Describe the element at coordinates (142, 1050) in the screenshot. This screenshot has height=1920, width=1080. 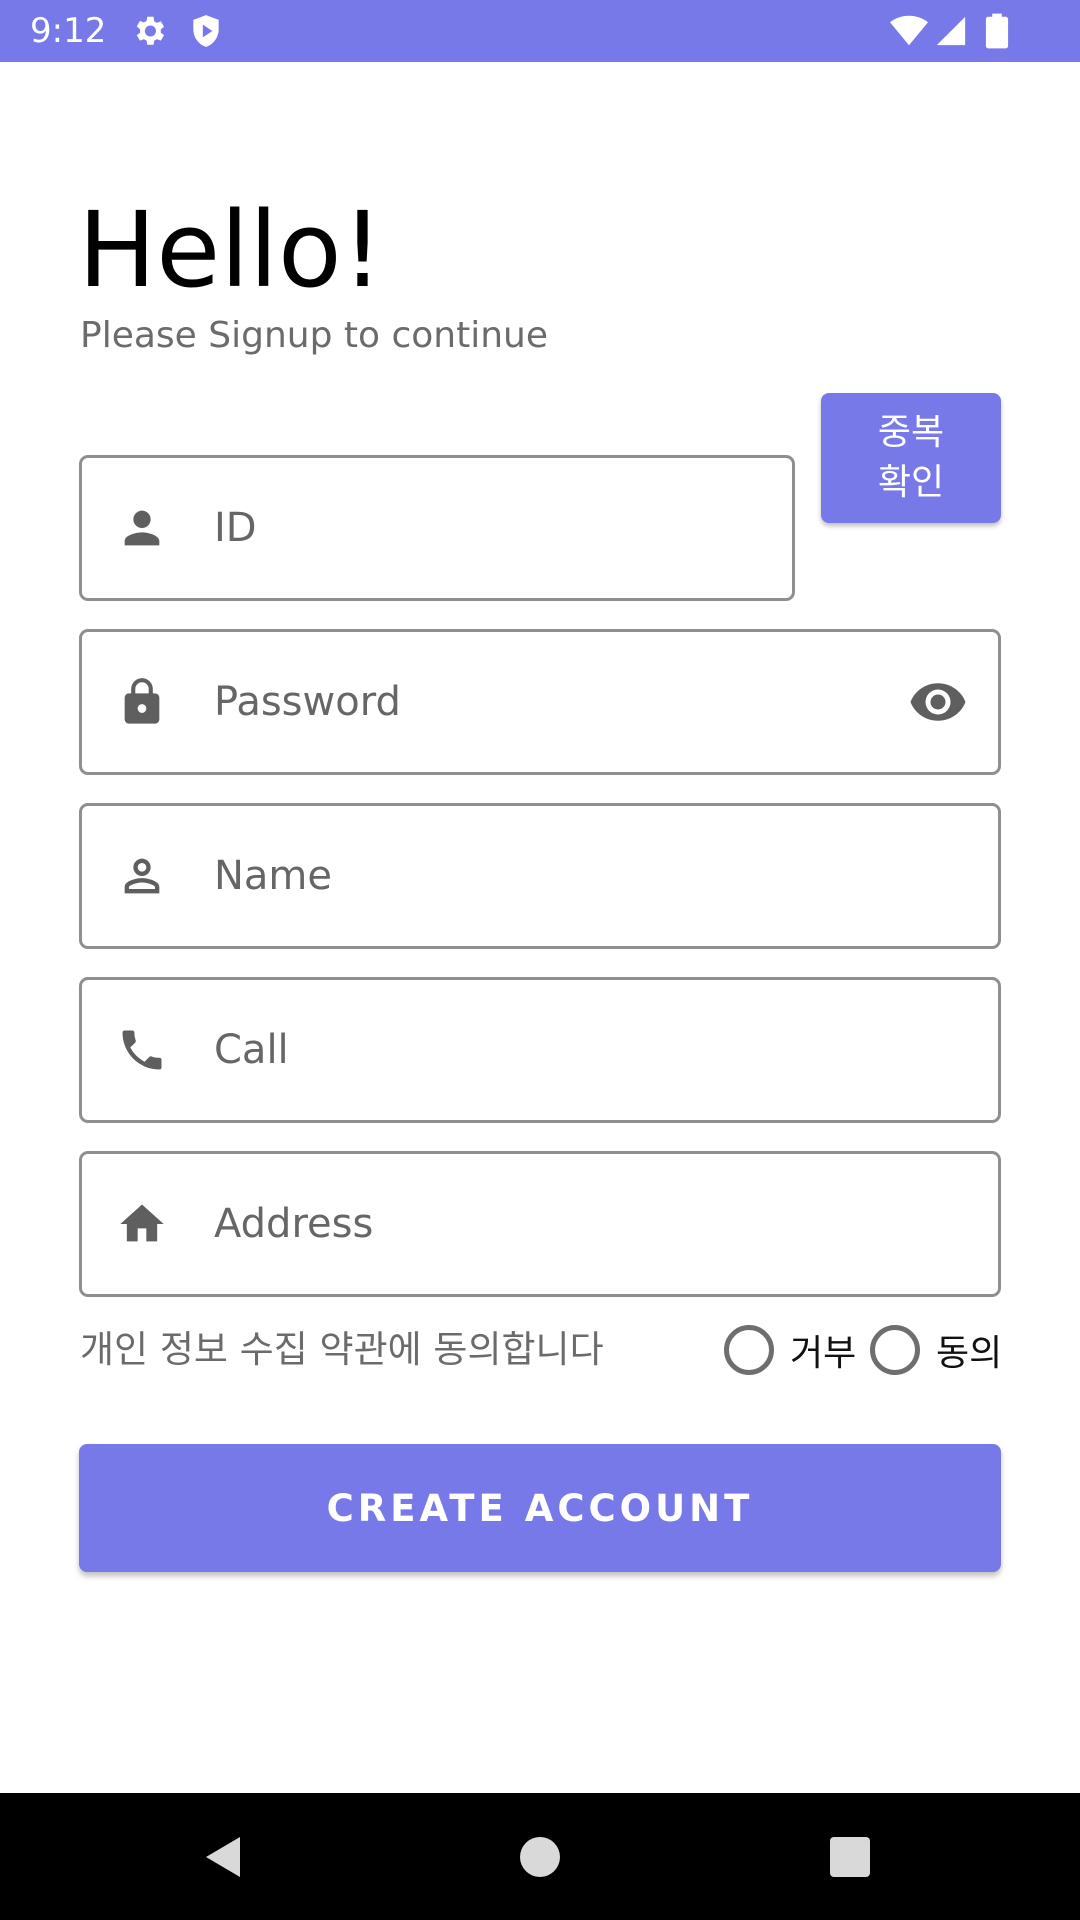
I see `phone-icon` at that location.